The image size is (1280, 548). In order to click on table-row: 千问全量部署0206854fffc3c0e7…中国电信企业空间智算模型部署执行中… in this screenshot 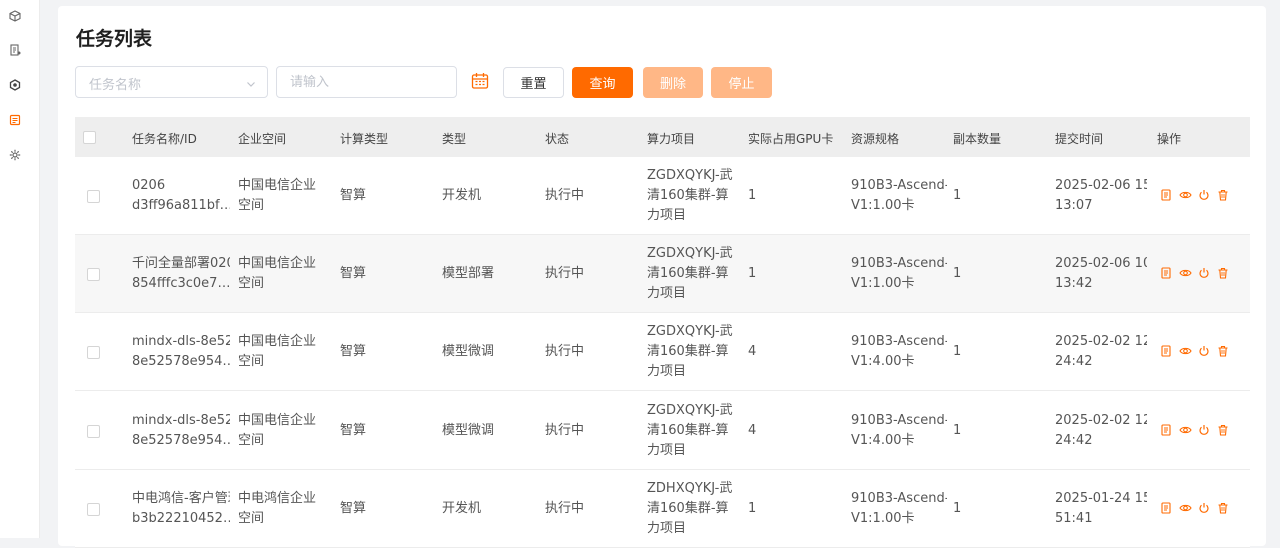, I will do `click(662, 274)`.